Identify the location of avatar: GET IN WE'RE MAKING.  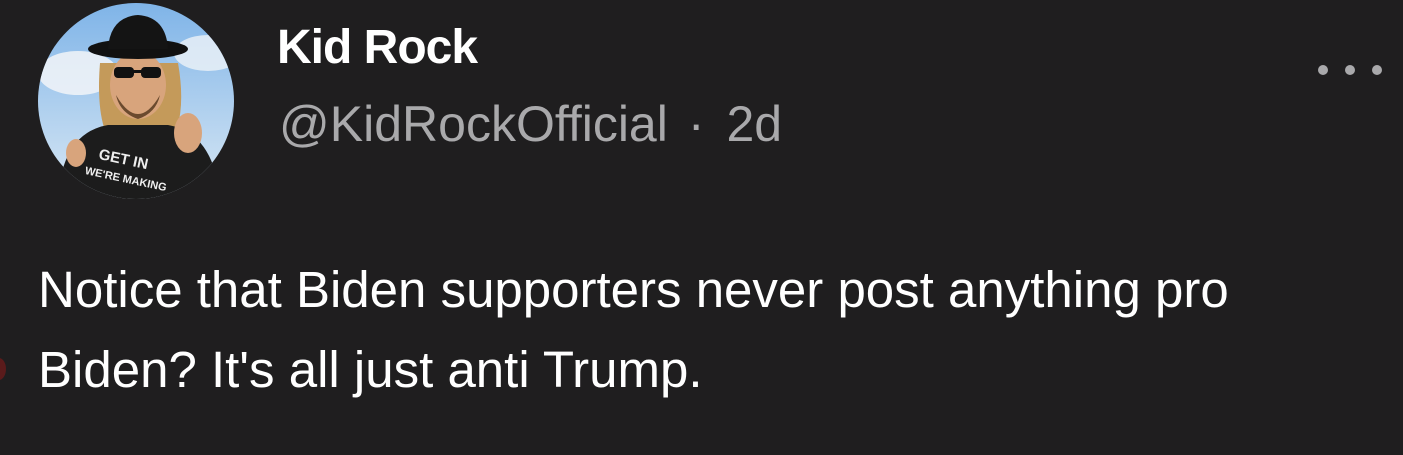
(136, 101).